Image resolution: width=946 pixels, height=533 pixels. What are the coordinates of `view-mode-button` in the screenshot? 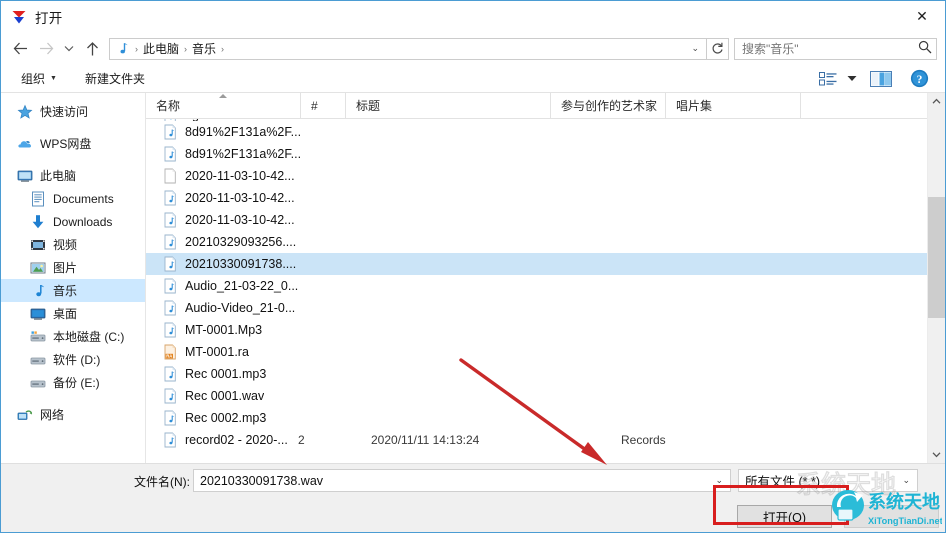 It's located at (828, 79).